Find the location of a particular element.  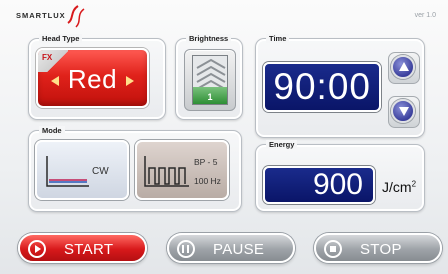

head-type-panel: Head Type FX Red is located at coordinates (97, 77).